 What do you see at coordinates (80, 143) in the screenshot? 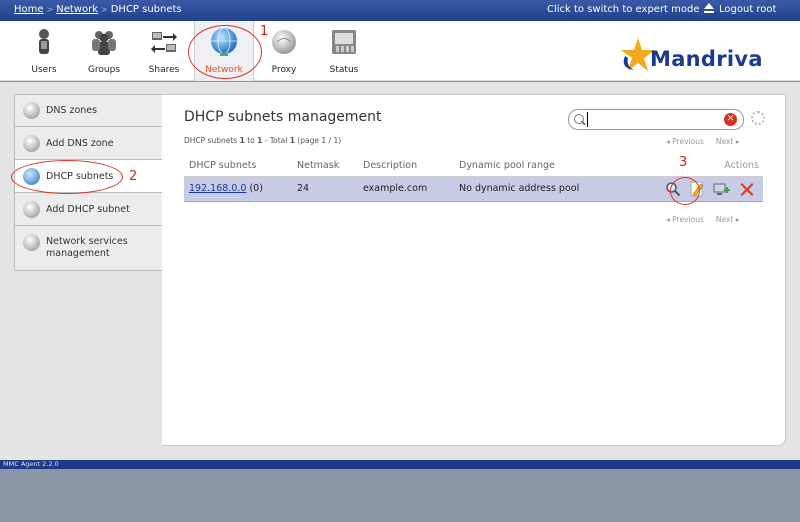
I see `sidebar-item-label: Add DNS zone` at bounding box center [80, 143].